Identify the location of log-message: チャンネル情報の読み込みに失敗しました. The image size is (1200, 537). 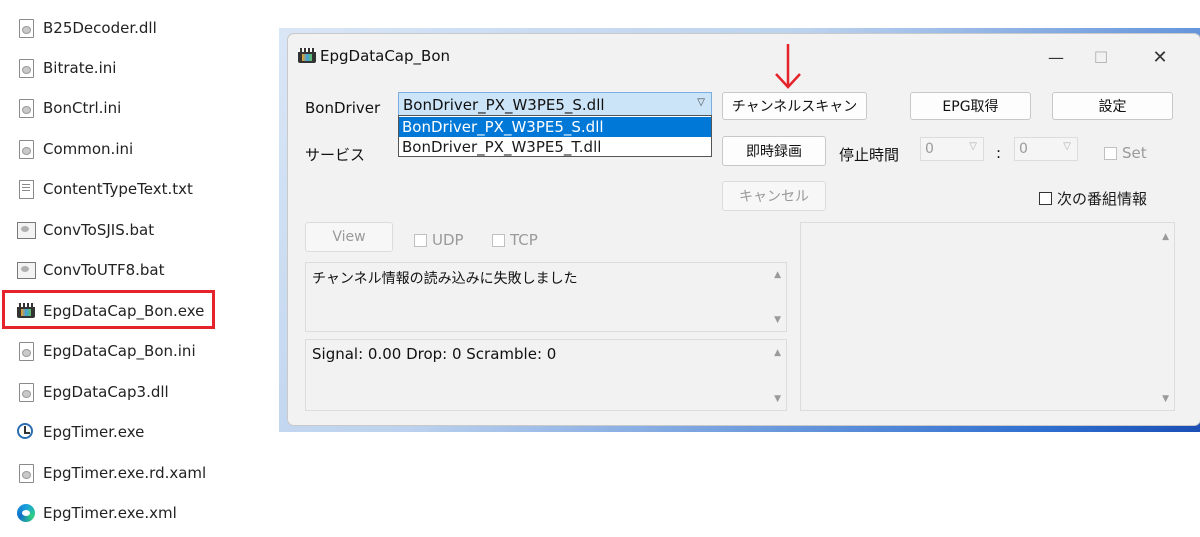
(445, 279).